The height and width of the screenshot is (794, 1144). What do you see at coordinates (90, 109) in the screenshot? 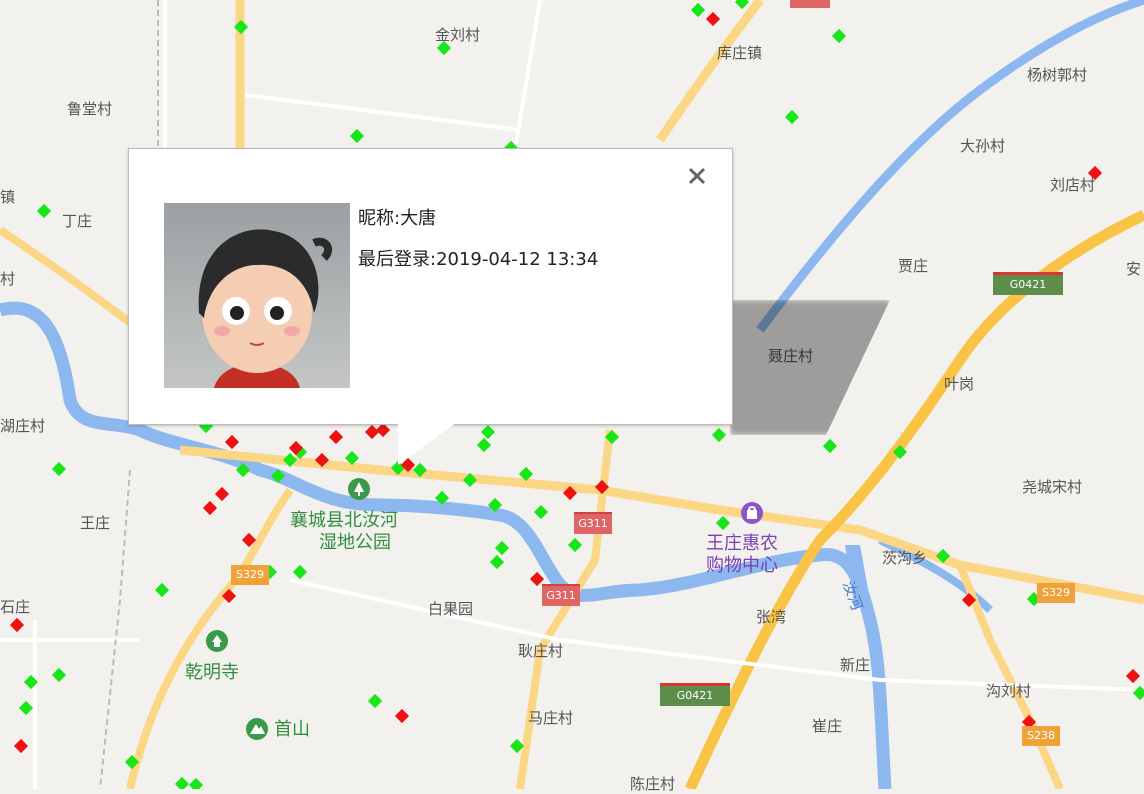
I see `place-label: 鲁堂村` at bounding box center [90, 109].